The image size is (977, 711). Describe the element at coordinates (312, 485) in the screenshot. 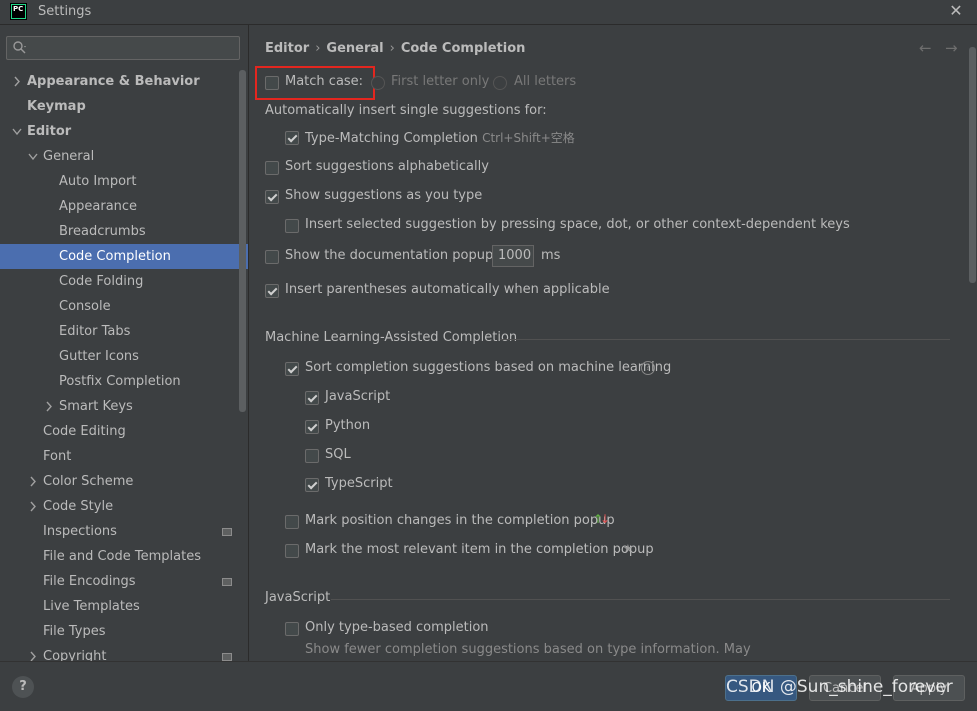

I see `ml-typescript-checkbox` at that location.